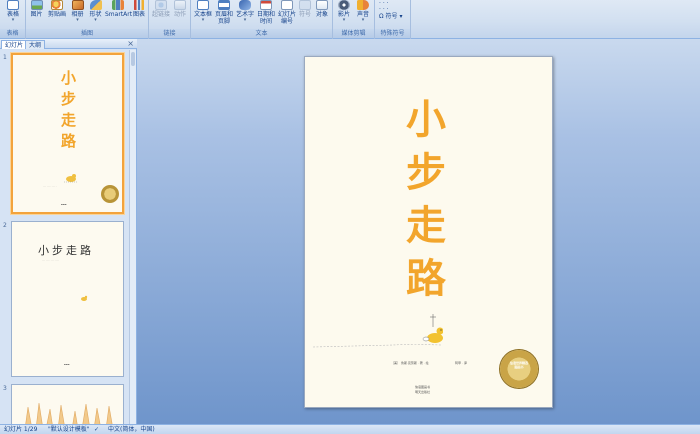 Image resolution: width=700 pixels, height=434 pixels. I want to click on thumb2-duck-illustration, so click(84, 298).